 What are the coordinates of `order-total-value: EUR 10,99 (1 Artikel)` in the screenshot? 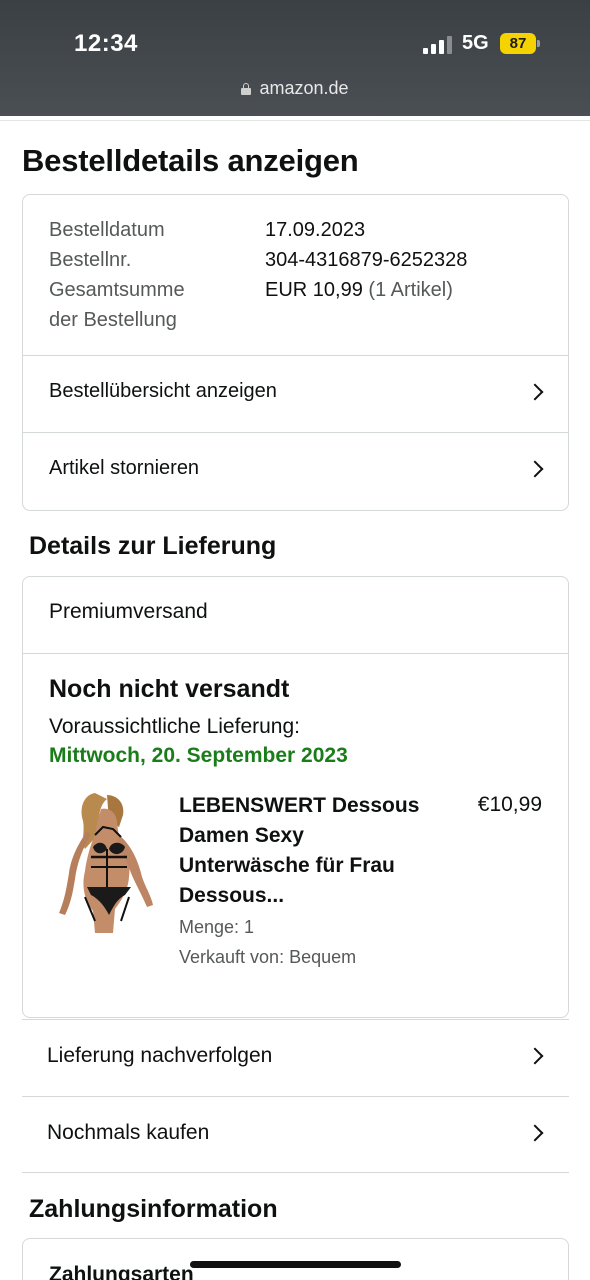 It's located at (359, 290).